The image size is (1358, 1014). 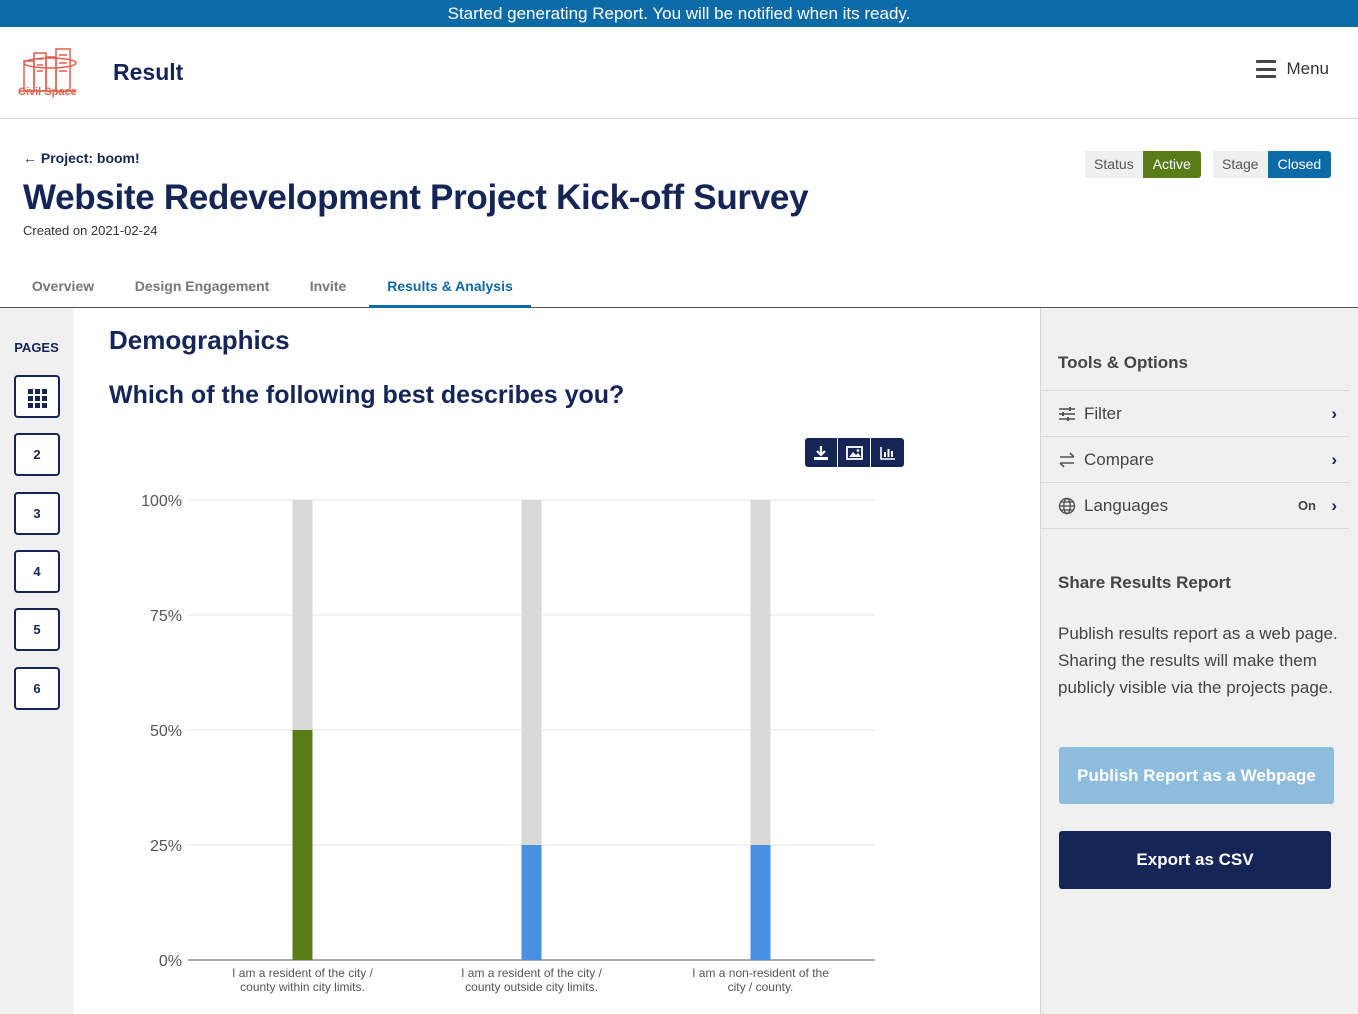 I want to click on stage-value: Closed, so click(x=1299, y=164).